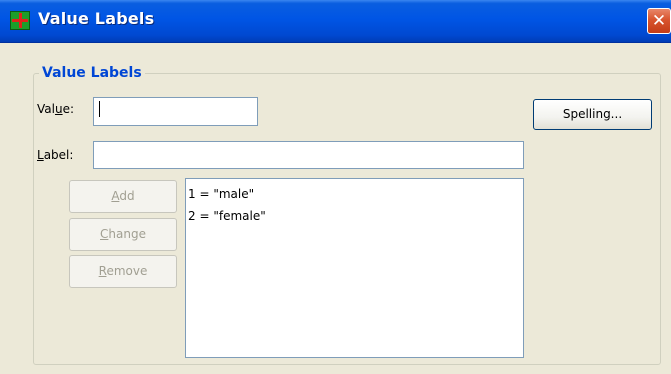 Image resolution: width=671 pixels, height=374 pixels. Describe the element at coordinates (92, 73) in the screenshot. I see `group-label: Value Labels` at that location.